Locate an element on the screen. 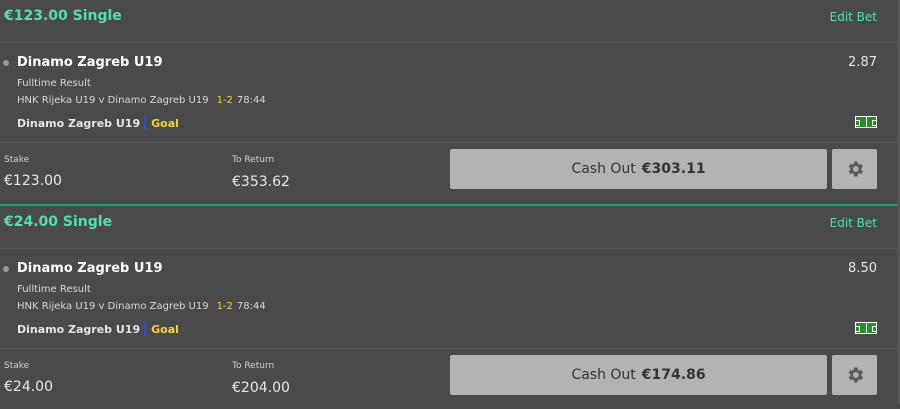  selection-odds: 8.50 is located at coordinates (862, 268).